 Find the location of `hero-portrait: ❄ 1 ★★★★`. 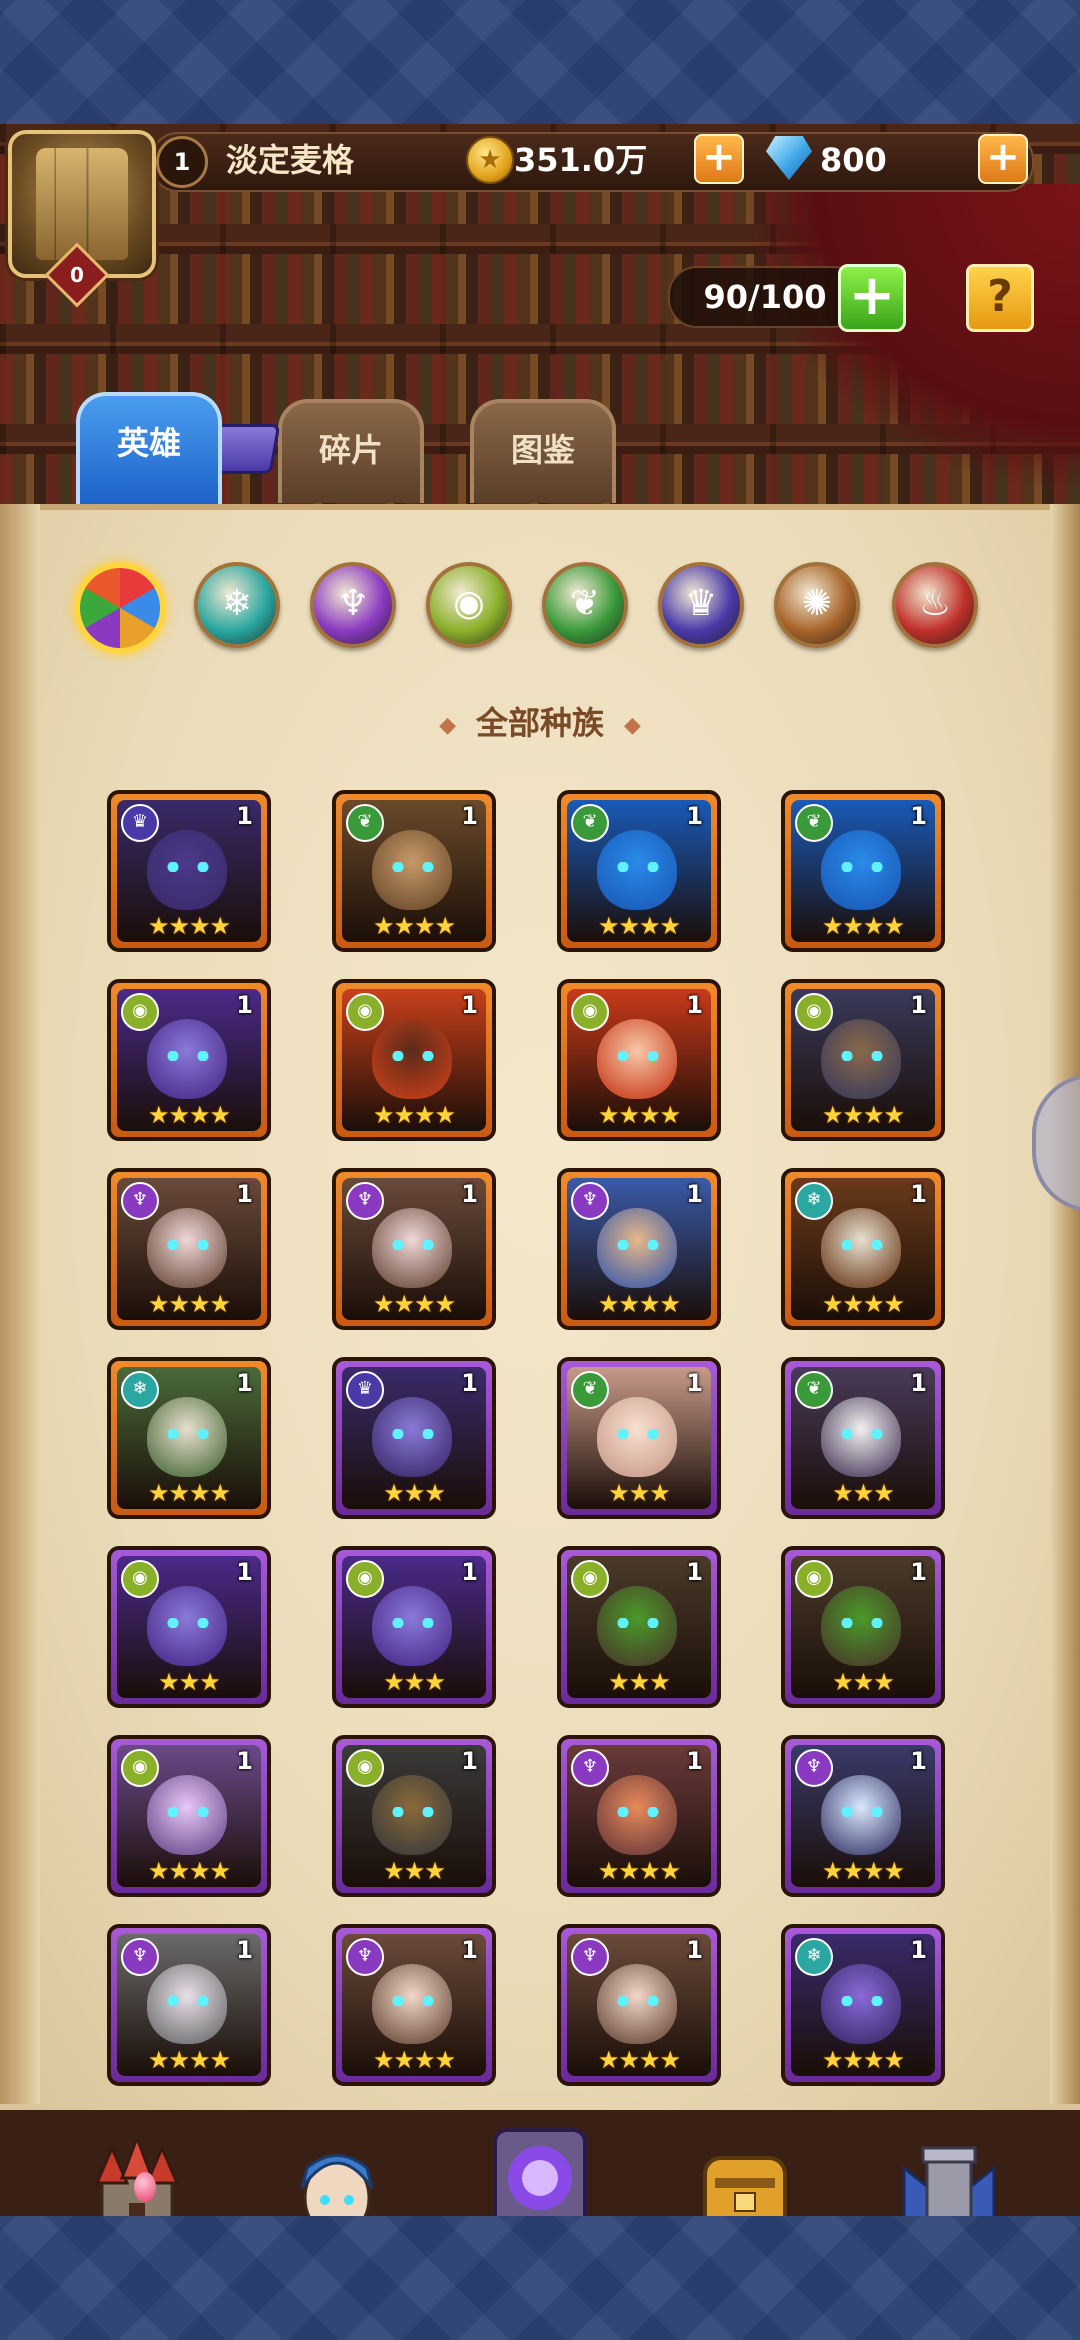

hero-portrait: ❄ 1 ★★★★ is located at coordinates (863, 2005).